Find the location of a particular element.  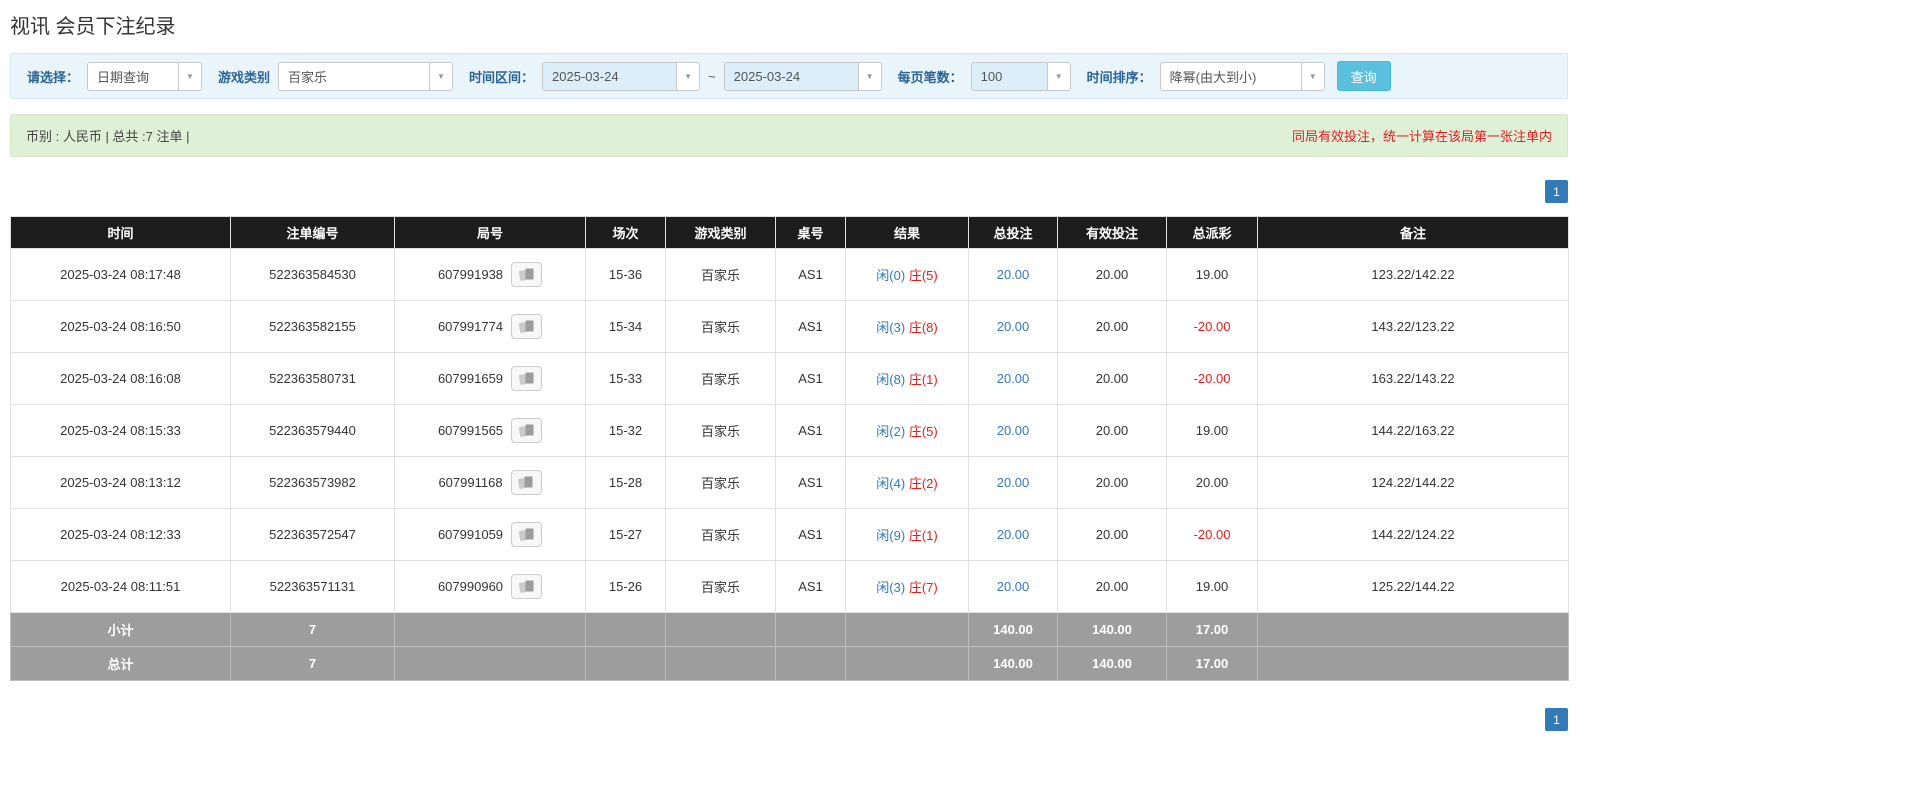

cell-bet-id: 522363571131 is located at coordinates (312, 586).